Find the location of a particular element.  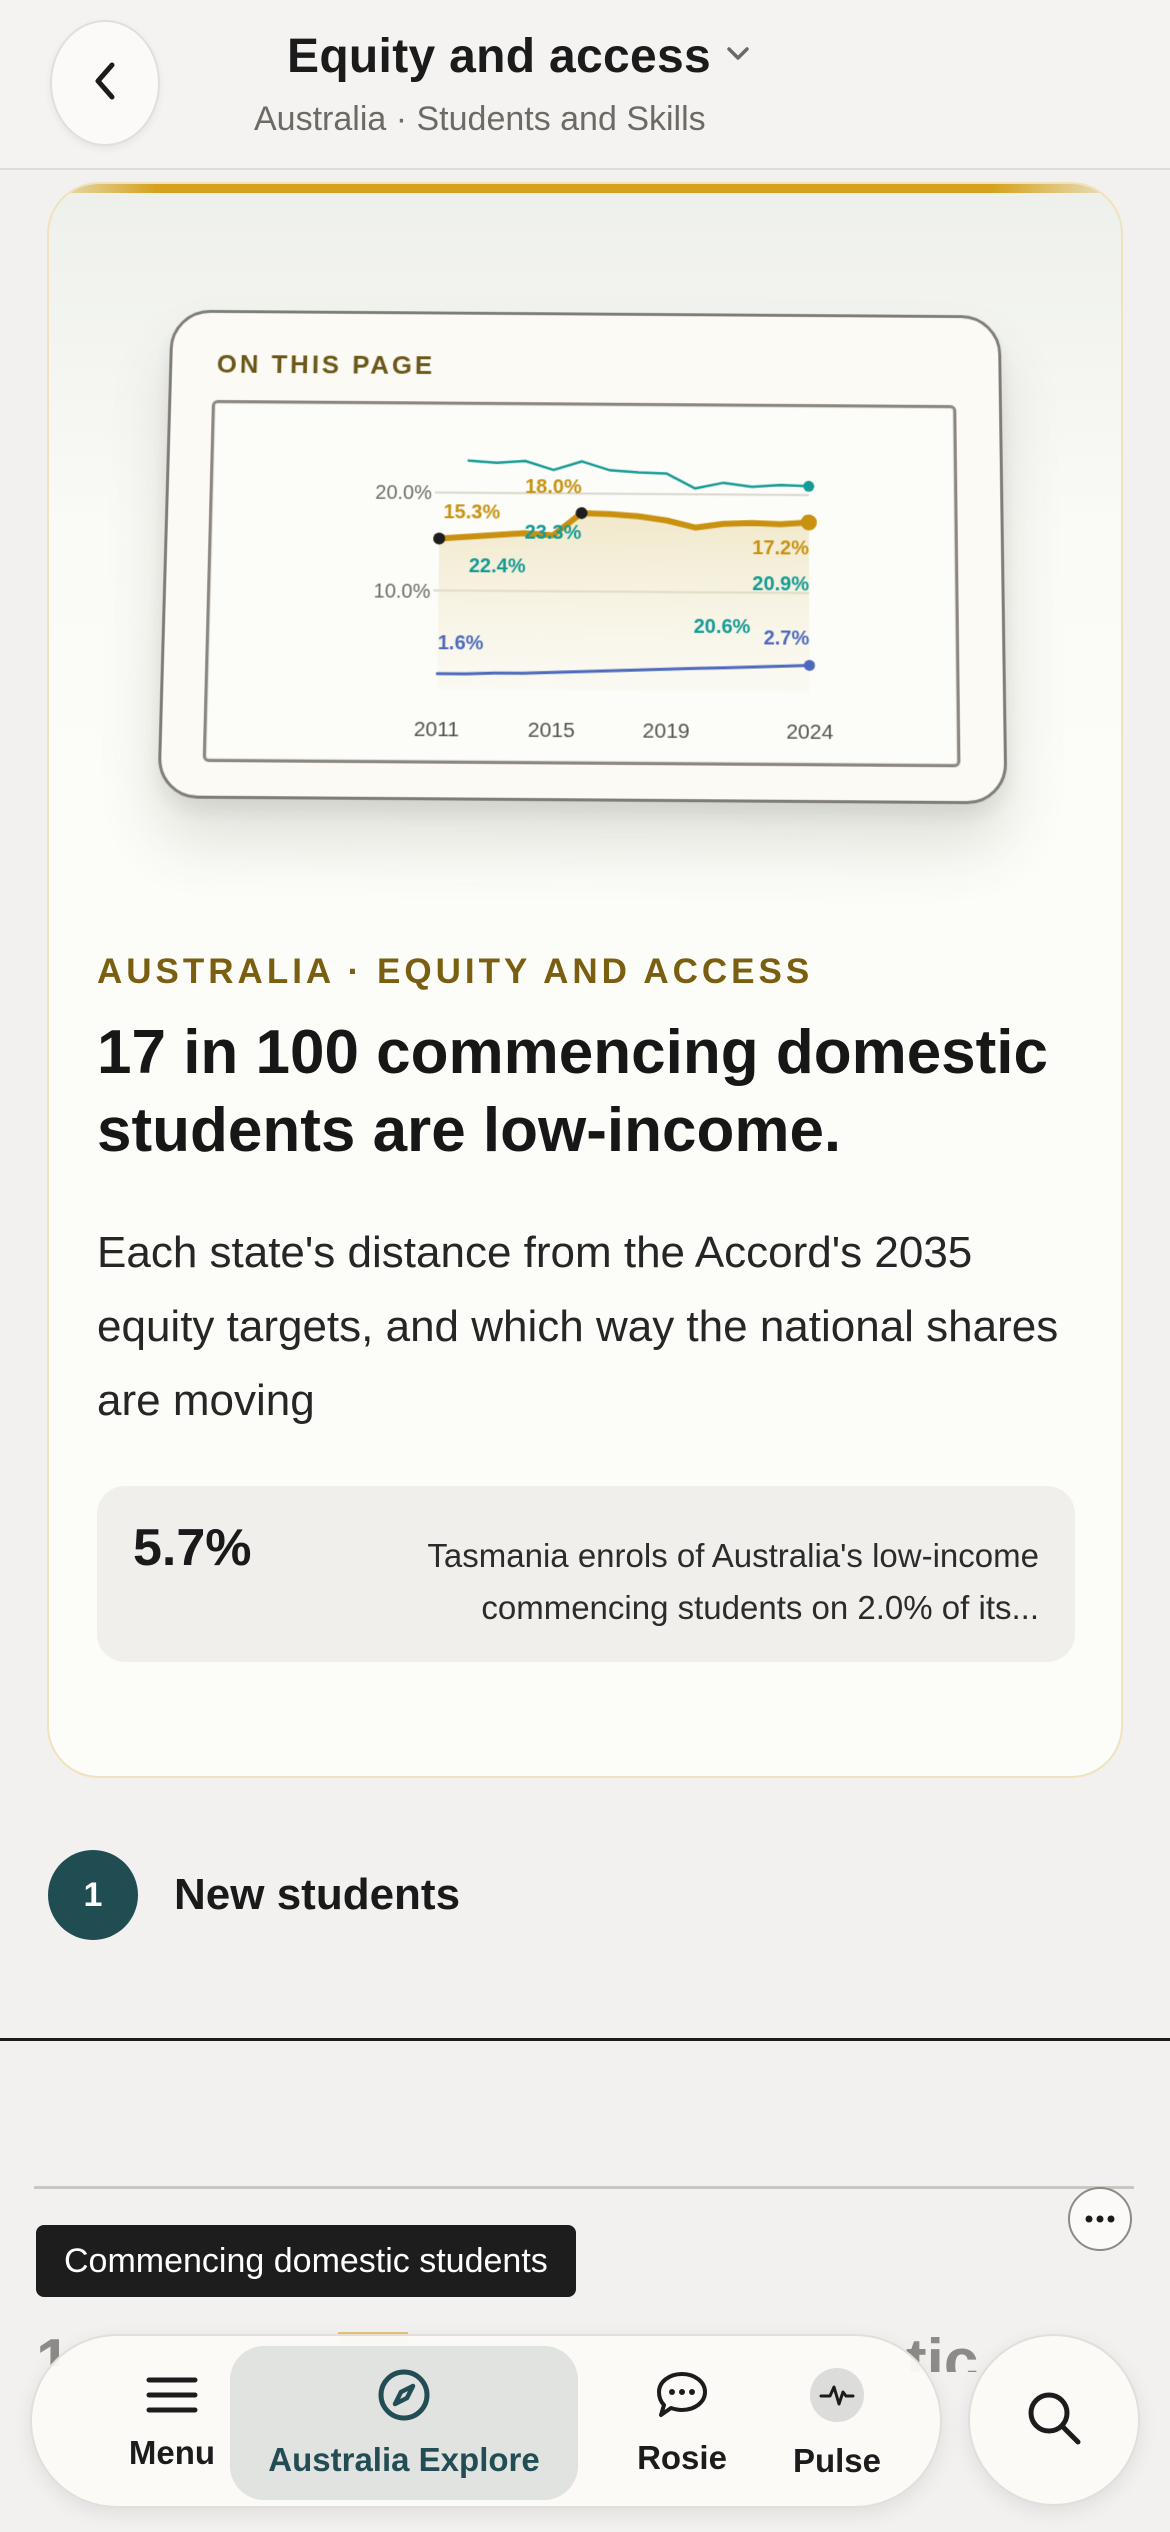

compass-icon is located at coordinates (404, 2397).